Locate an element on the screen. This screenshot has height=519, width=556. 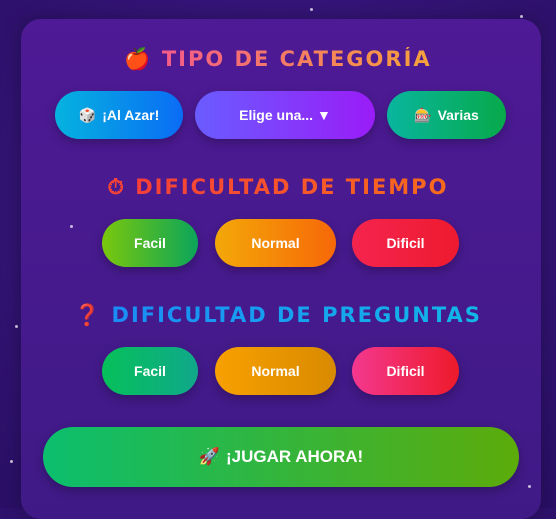
question-icon: ❓ is located at coordinates (88, 315).